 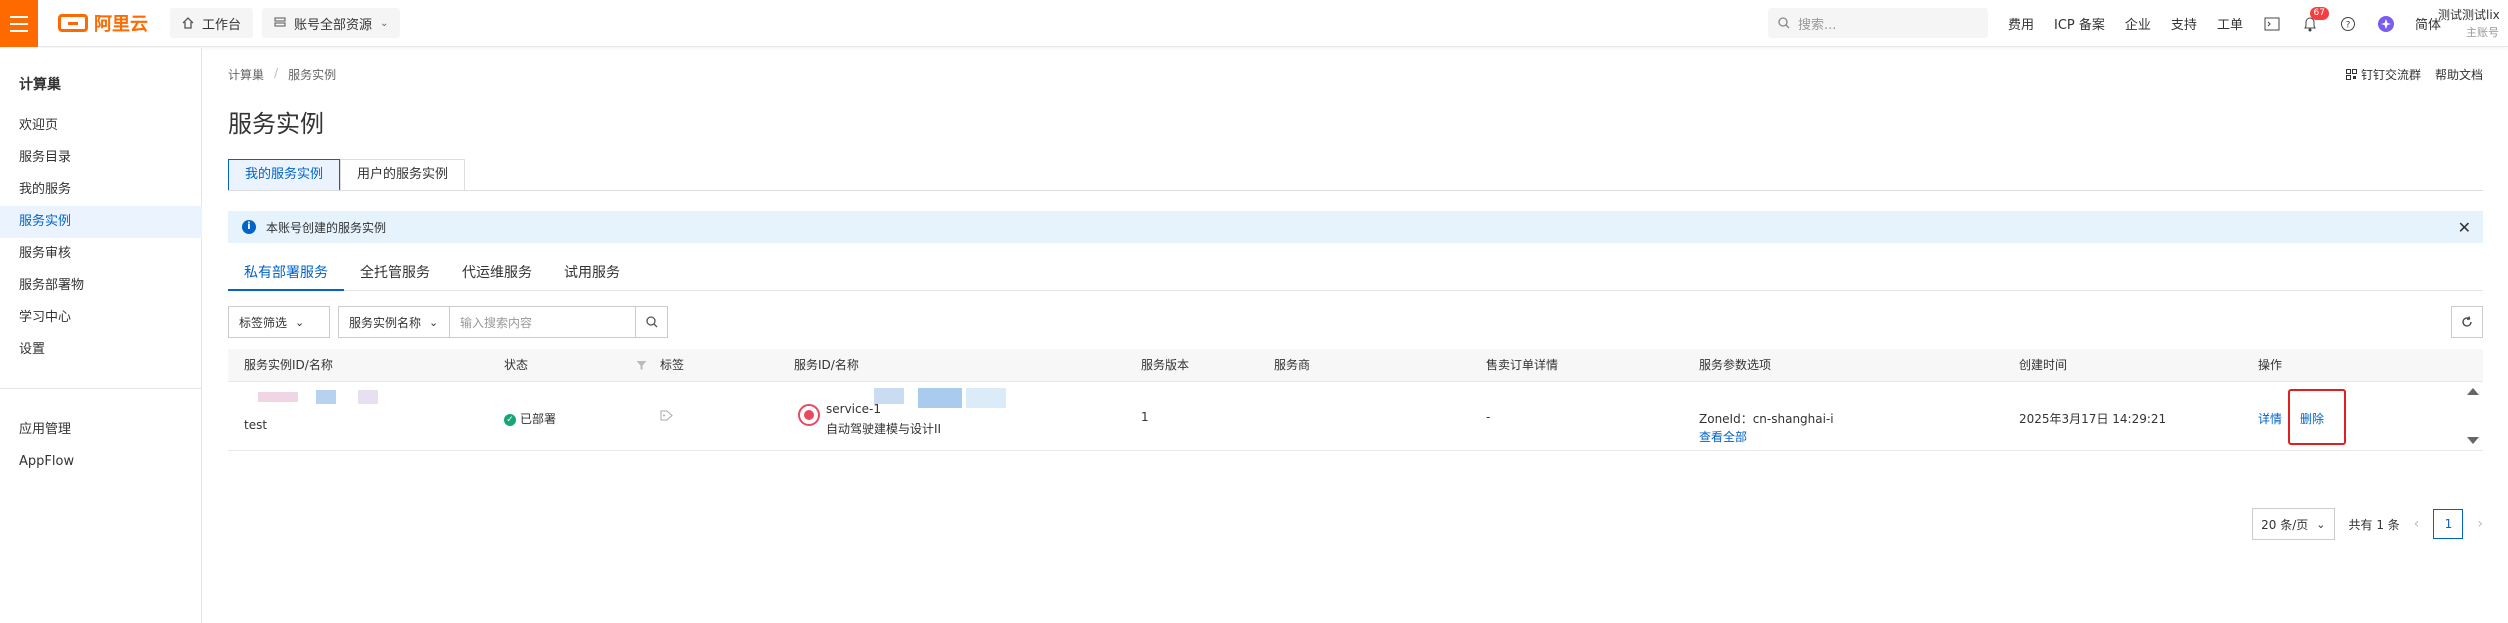 I want to click on top-links: 费用 ICP 备案 企业 支持 工单 67 ? 简体, so click(x=2224, y=23).